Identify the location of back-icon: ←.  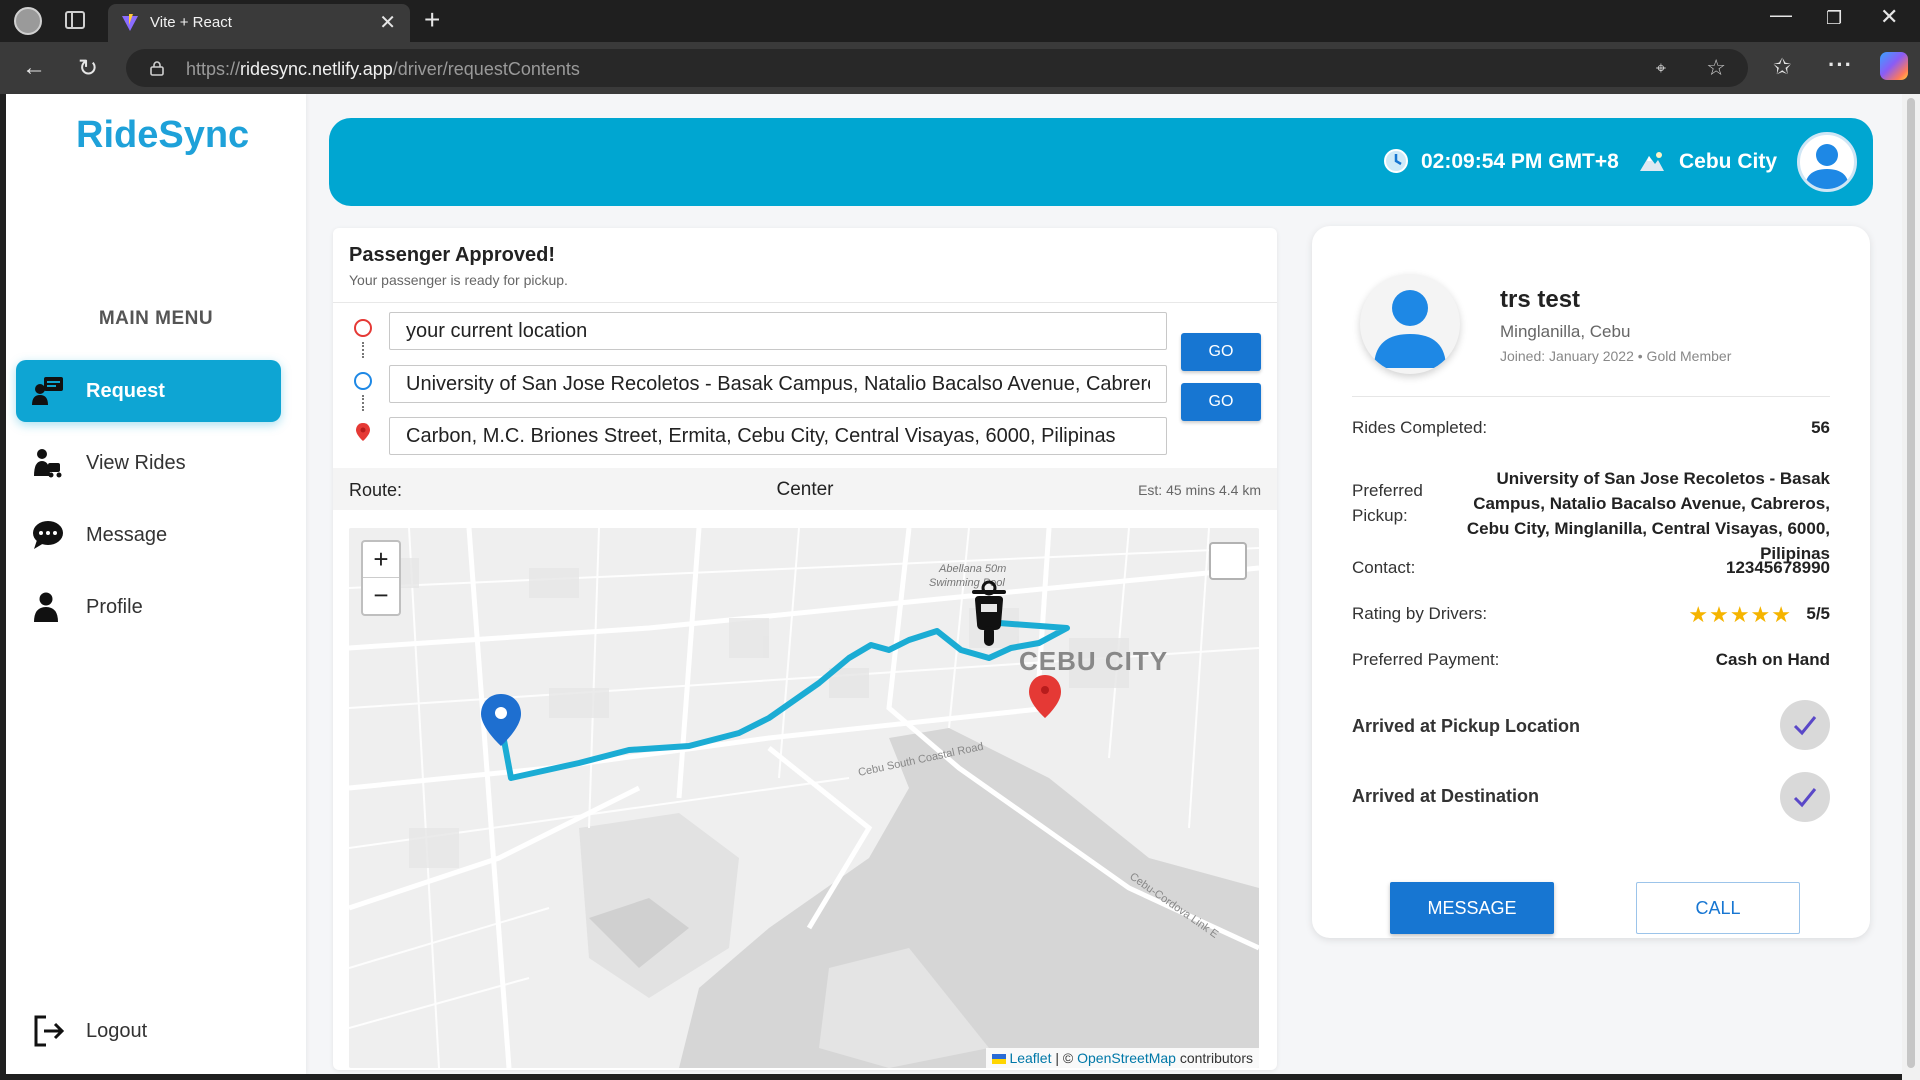
(34, 68).